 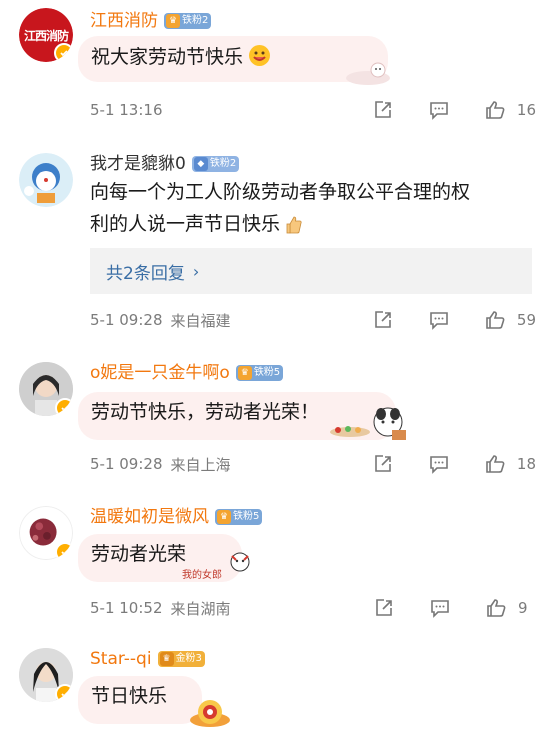 I want to click on sticker-decoration: 我的女郎, so click(x=216, y=568).